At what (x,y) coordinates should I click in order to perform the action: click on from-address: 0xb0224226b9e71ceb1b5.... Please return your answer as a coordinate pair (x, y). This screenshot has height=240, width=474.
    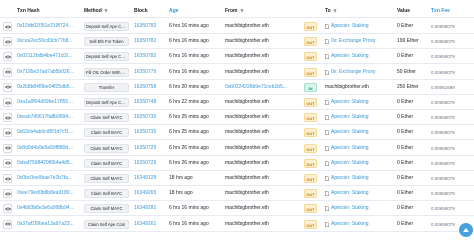
    Looking at the image, I should click on (260, 87).